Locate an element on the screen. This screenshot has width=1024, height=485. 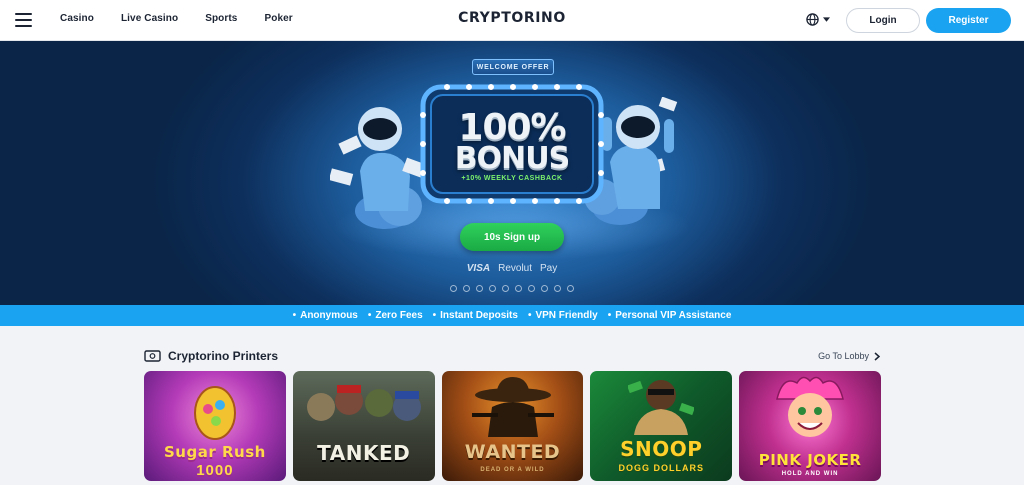
section-title: Cryptorino Printers is located at coordinates (211, 356).